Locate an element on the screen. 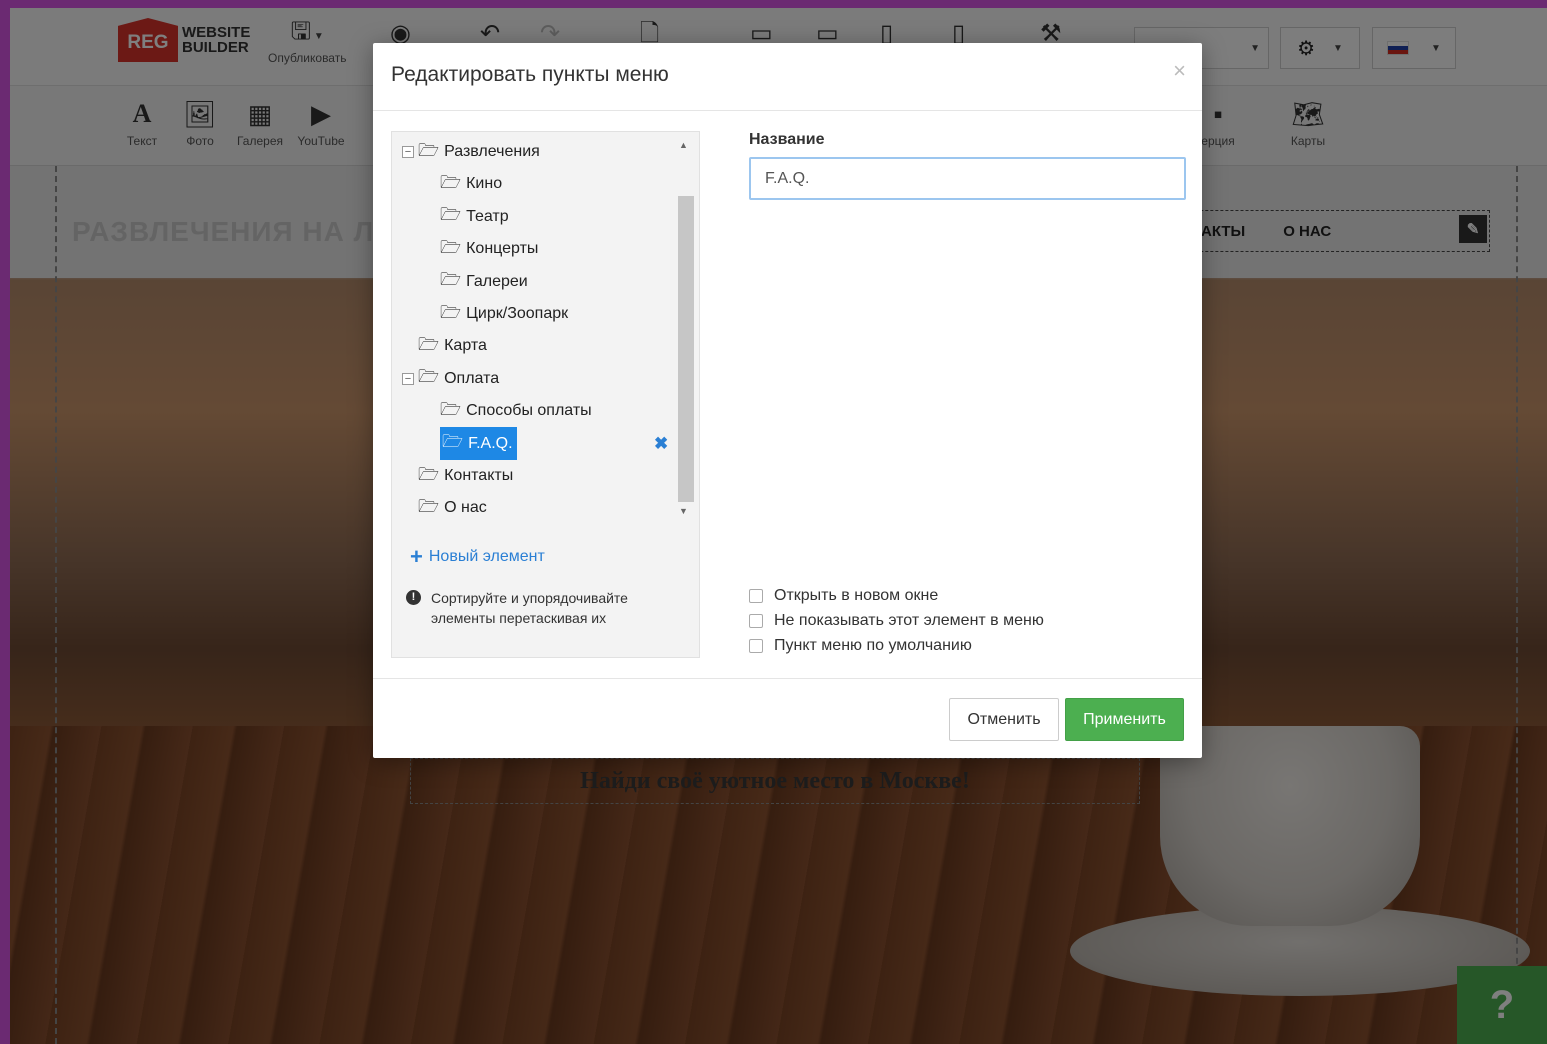 This screenshot has height=1044, width=1547. plus-icon: + is located at coordinates (416, 556).